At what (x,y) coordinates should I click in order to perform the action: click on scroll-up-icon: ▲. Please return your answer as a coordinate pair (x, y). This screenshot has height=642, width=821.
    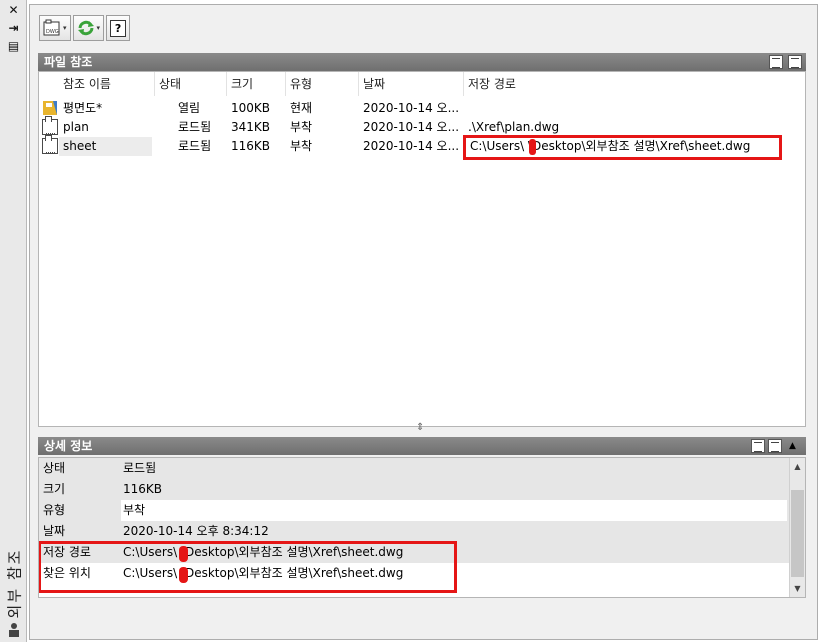
    Looking at the image, I should click on (797, 467).